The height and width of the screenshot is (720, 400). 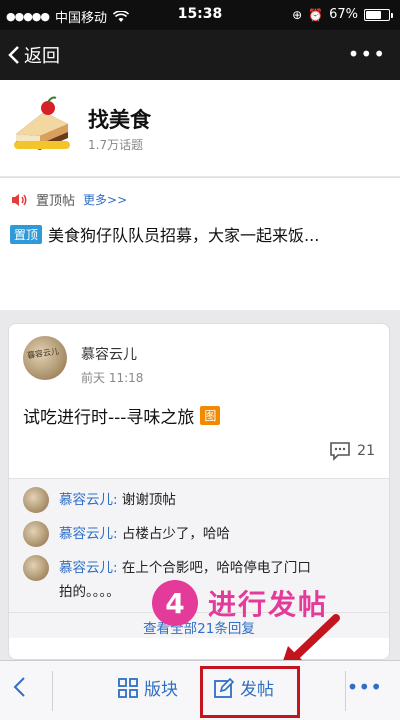 I want to click on rotation-lock-icon: ⊕, so click(x=297, y=14).